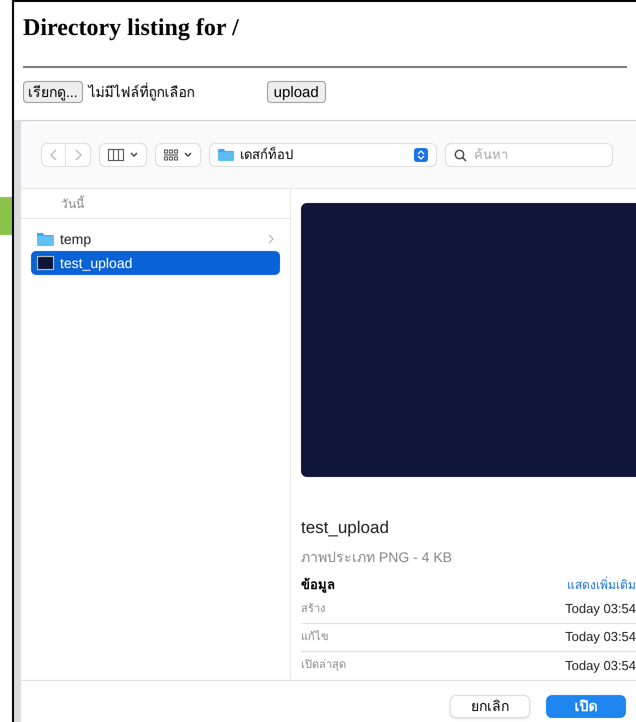 This screenshot has height=722, width=636. Describe the element at coordinates (141, 92) in the screenshot. I see `file-status: ไม่มีไฟล์ที่ถูกเลือก` at that location.